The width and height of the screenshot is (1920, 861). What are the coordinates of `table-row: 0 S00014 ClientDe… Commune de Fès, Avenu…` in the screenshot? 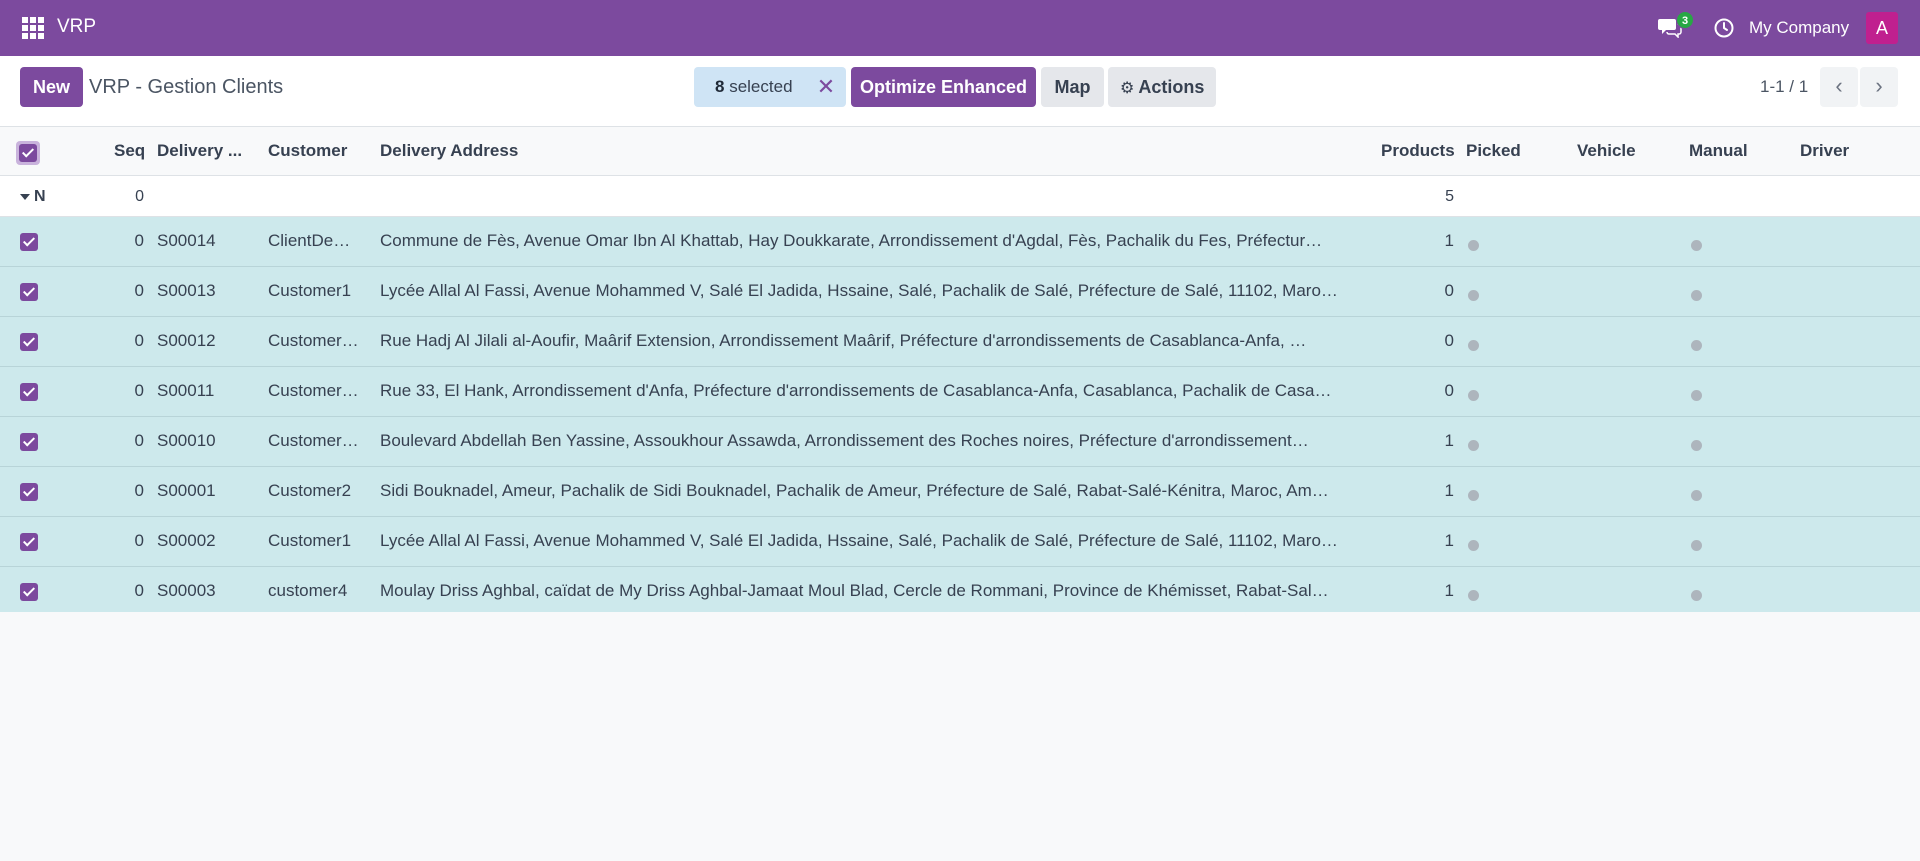 It's located at (960, 242).